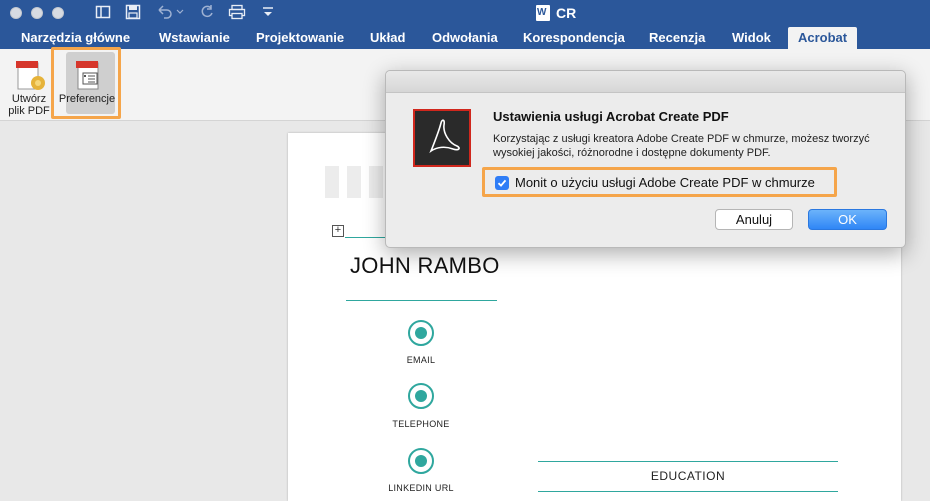 The height and width of the screenshot is (501, 930). What do you see at coordinates (421, 333) in the screenshot?
I see `email-icon` at bounding box center [421, 333].